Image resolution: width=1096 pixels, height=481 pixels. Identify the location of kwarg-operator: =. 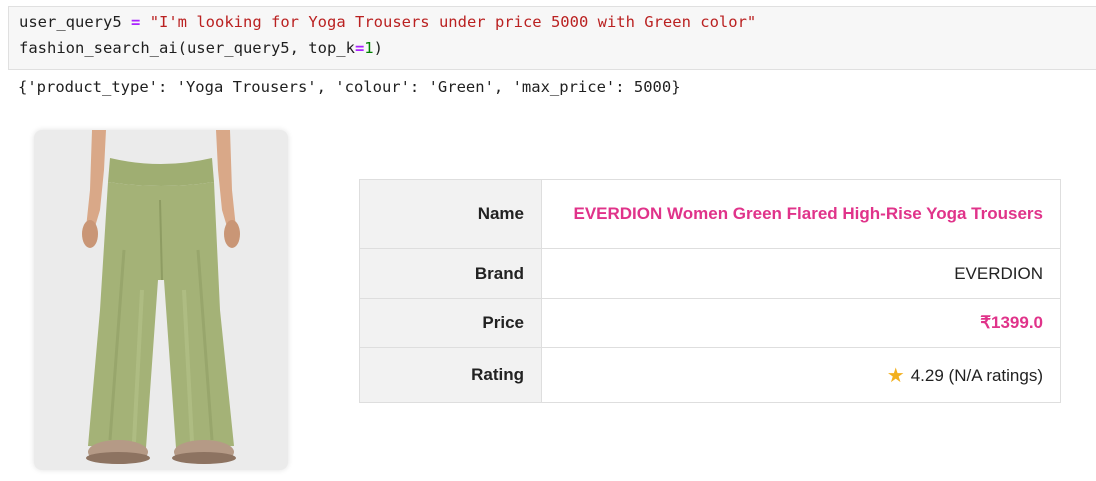
(359, 48).